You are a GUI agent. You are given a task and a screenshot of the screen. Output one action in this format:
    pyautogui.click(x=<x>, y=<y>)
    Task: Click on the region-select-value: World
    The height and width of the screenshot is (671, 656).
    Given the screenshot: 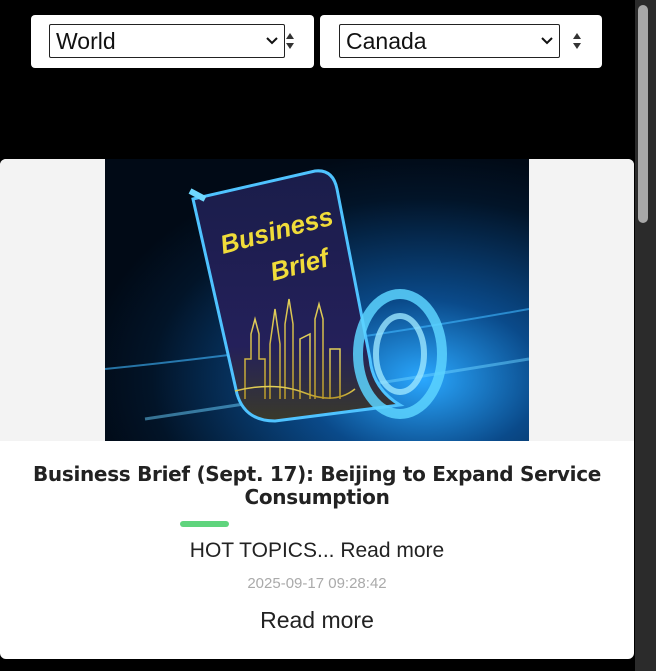 What is the action you would take?
    pyautogui.click(x=86, y=40)
    